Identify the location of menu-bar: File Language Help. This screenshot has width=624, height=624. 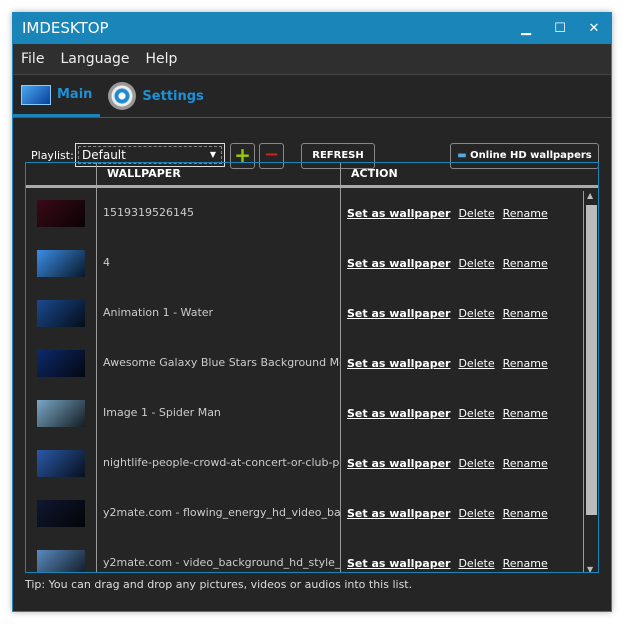
(312, 59).